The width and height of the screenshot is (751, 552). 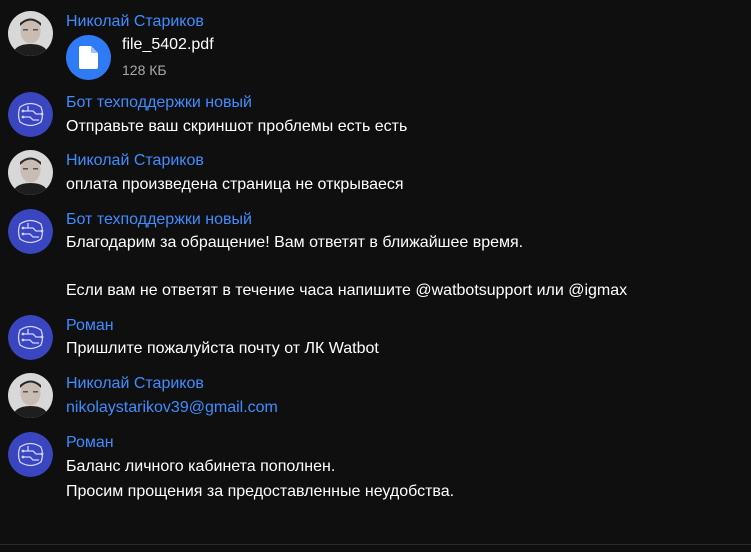 I want to click on email-link: nikolaystarikov39@gmail.com, so click(x=172, y=408).